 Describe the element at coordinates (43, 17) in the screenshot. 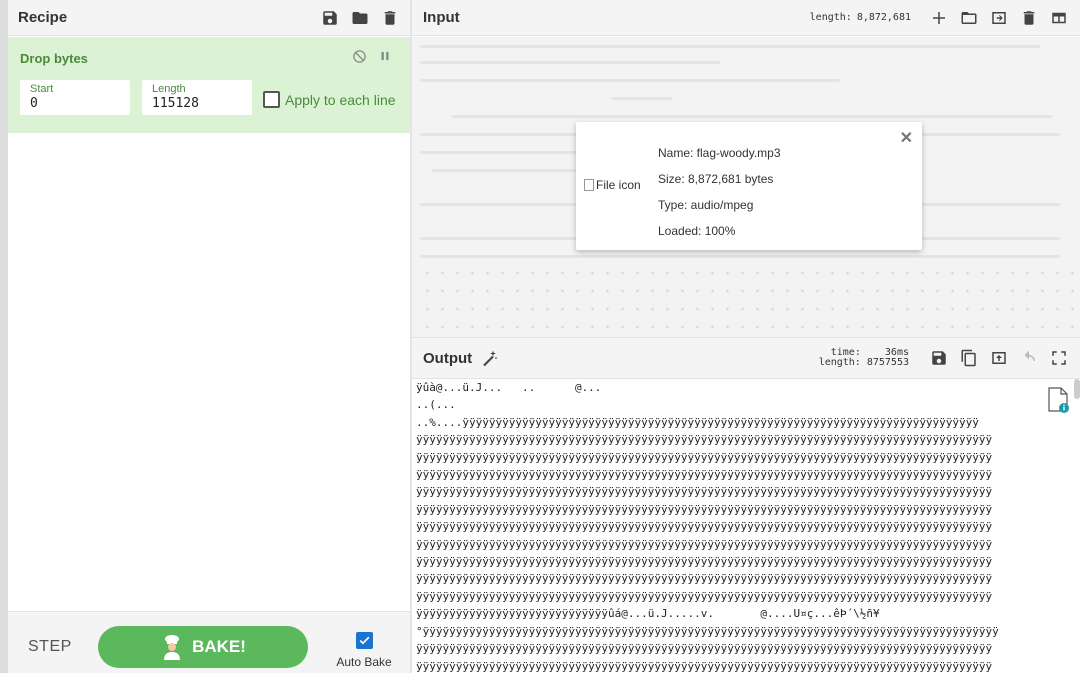

I see `recipe-title: Recipe` at that location.